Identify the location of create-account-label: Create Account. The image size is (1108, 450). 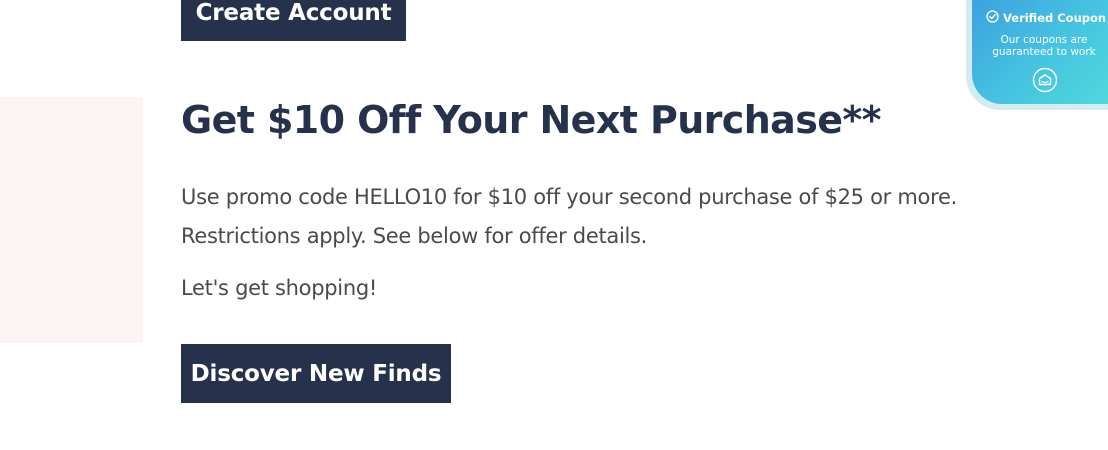
(293, 13).